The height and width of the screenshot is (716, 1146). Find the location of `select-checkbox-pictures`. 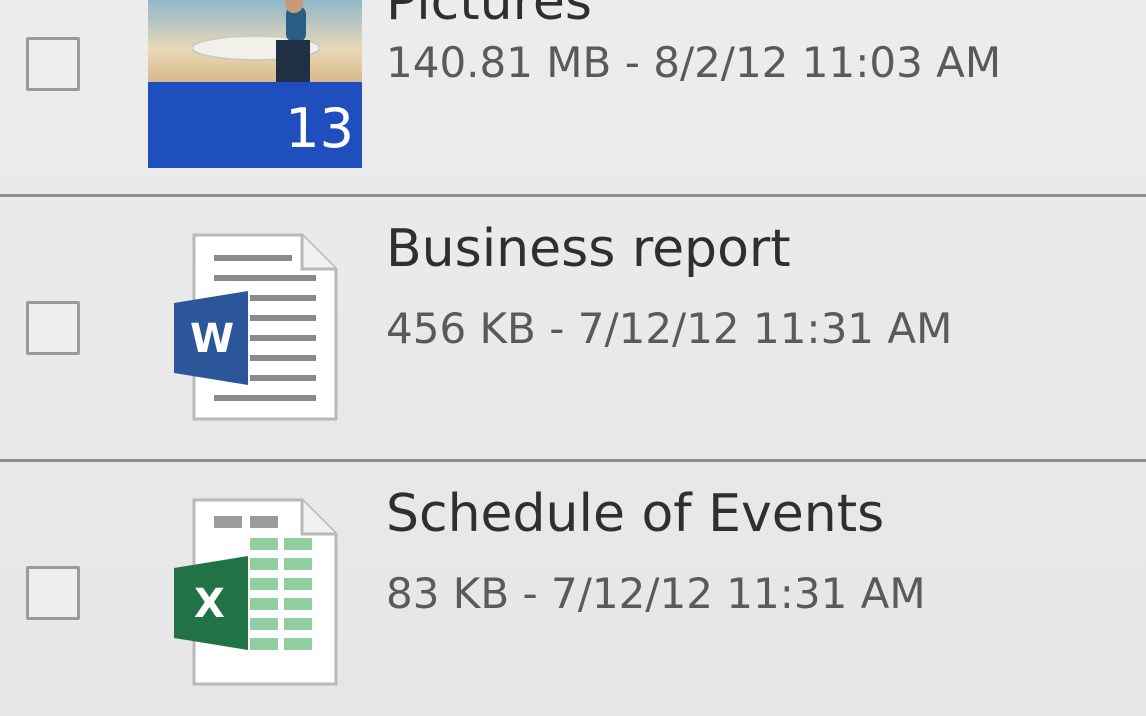

select-checkbox-pictures is located at coordinates (53, 64).